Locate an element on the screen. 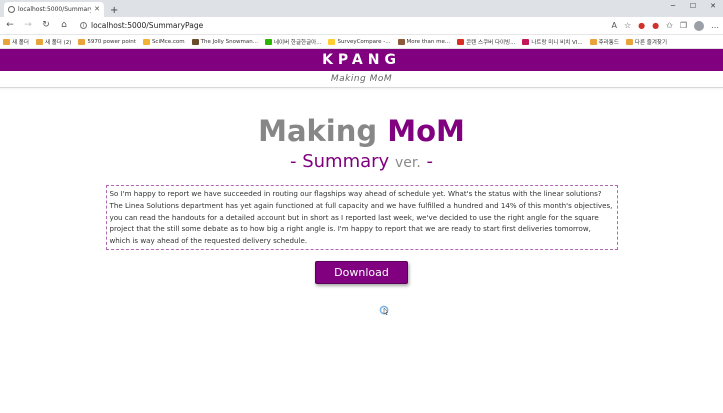  bookmark-label: 새 폴더 (2) is located at coordinates (58, 42).